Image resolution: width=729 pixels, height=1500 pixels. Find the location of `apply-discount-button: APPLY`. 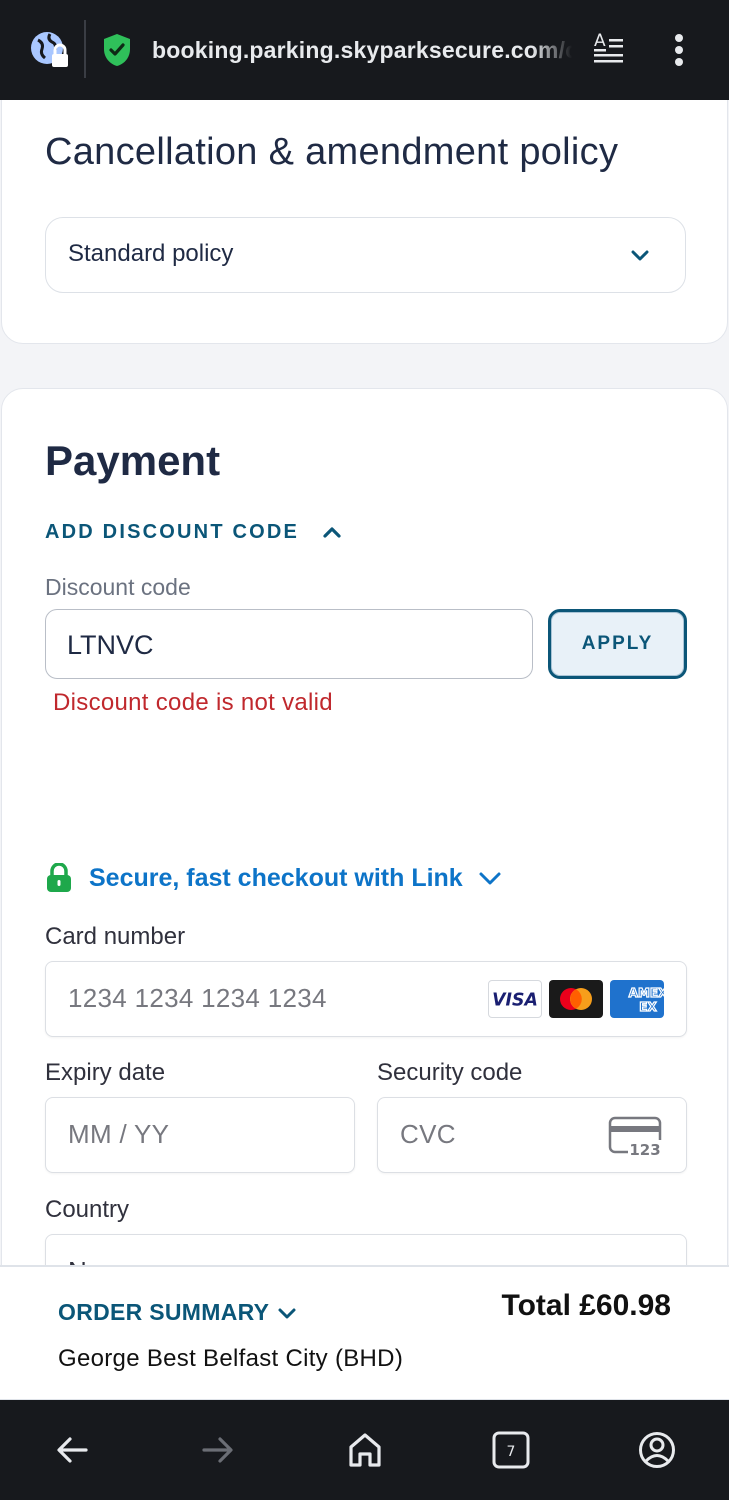

apply-discount-button: APPLY is located at coordinates (617, 644).